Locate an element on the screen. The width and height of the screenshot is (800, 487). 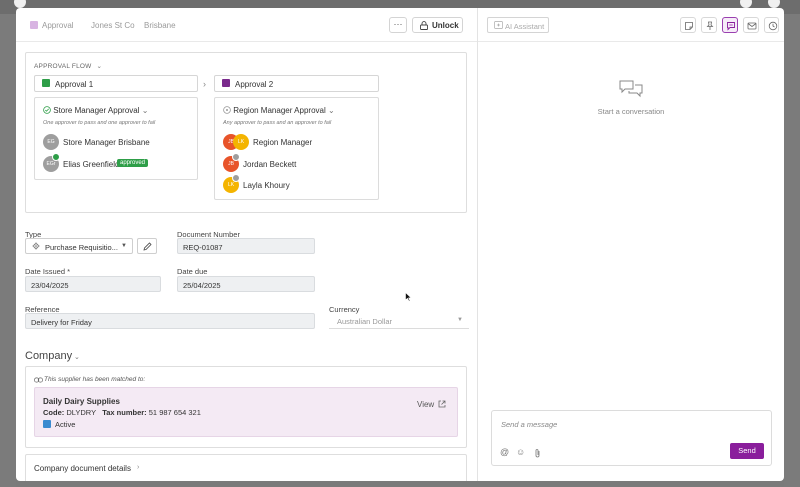
date-due-label: Date due is located at coordinates (192, 271).